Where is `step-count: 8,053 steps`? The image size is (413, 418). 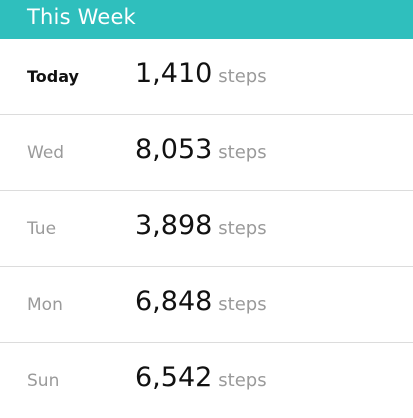
step-count: 8,053 steps is located at coordinates (201, 149).